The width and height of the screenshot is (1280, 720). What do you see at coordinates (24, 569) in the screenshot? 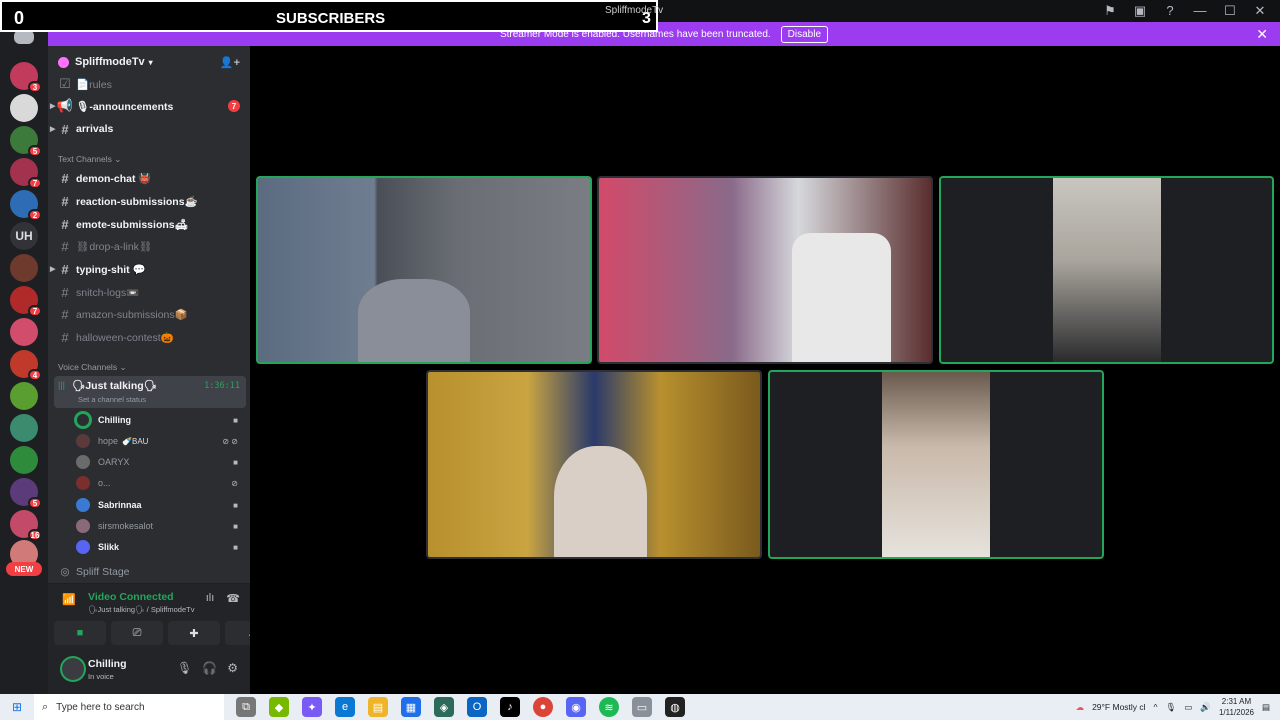
I see `new-badge: NEW` at bounding box center [24, 569].